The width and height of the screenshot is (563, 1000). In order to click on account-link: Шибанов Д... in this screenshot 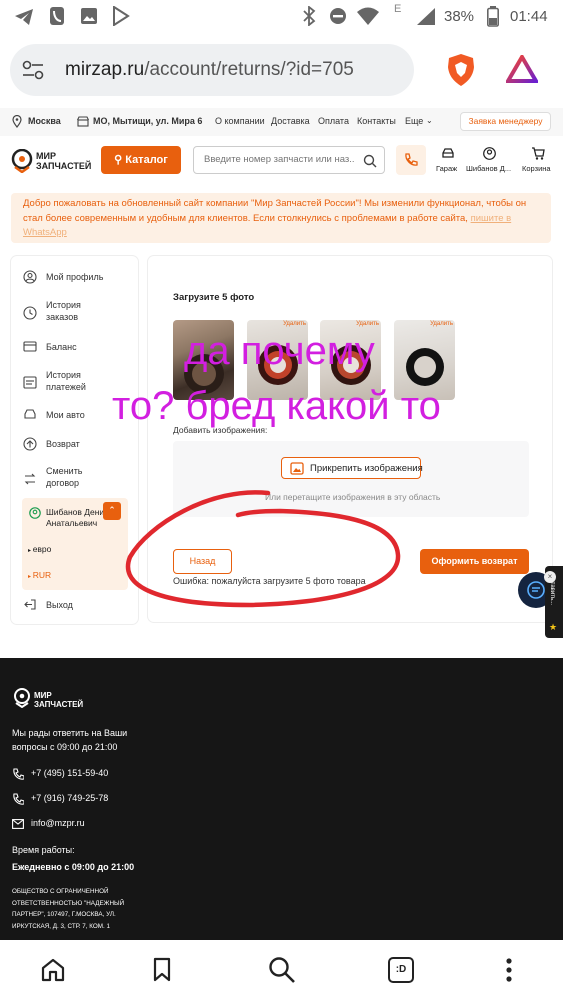, I will do `click(491, 161)`.